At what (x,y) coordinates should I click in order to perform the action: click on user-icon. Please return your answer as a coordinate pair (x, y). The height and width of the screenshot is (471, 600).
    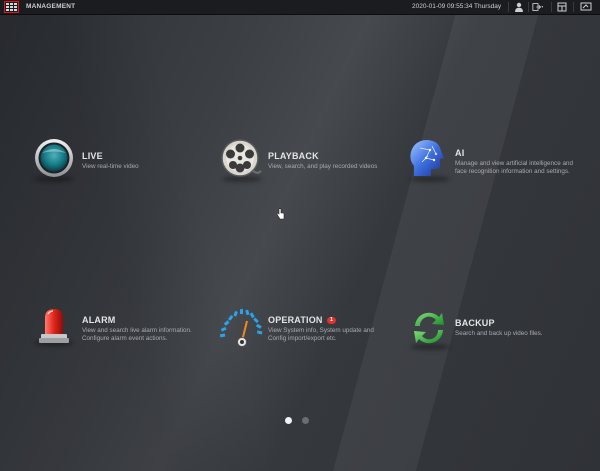
    Looking at the image, I should click on (519, 7).